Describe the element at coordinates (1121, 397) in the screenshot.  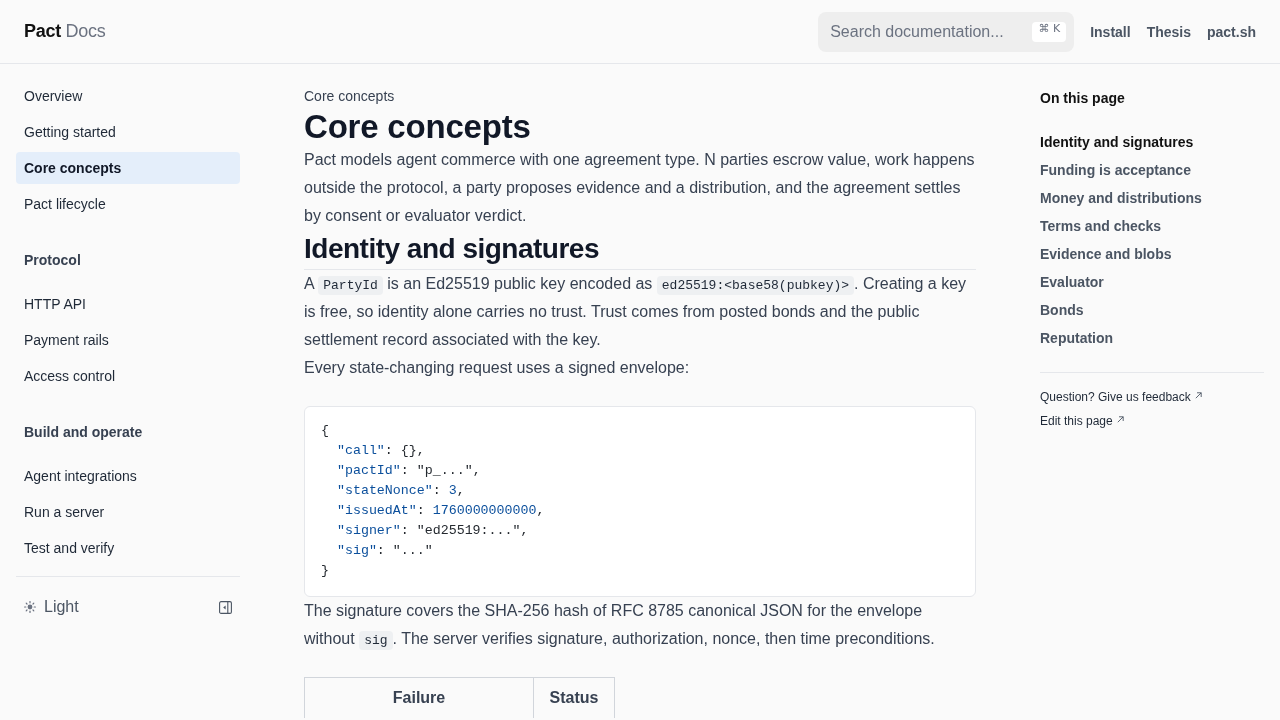
I see `footer-link: Question? Give us feedback` at that location.